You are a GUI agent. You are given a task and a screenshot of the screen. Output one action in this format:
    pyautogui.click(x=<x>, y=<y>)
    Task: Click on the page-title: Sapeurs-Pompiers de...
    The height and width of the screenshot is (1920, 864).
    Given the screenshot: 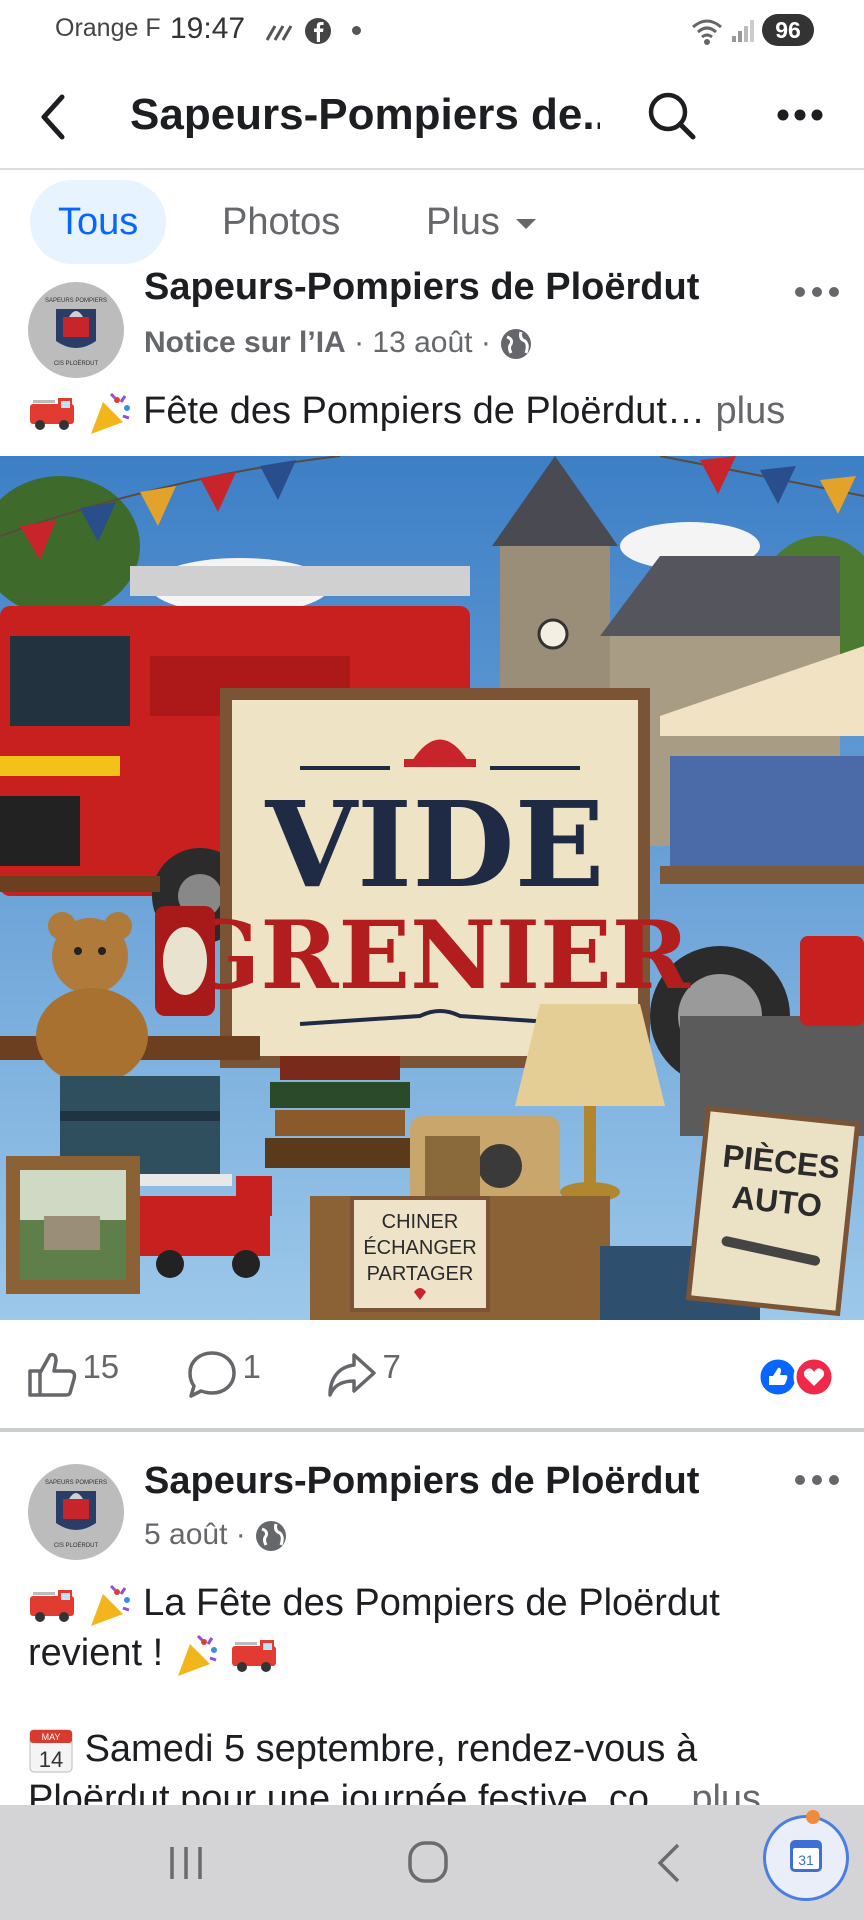 What is the action you would take?
    pyautogui.click(x=365, y=114)
    